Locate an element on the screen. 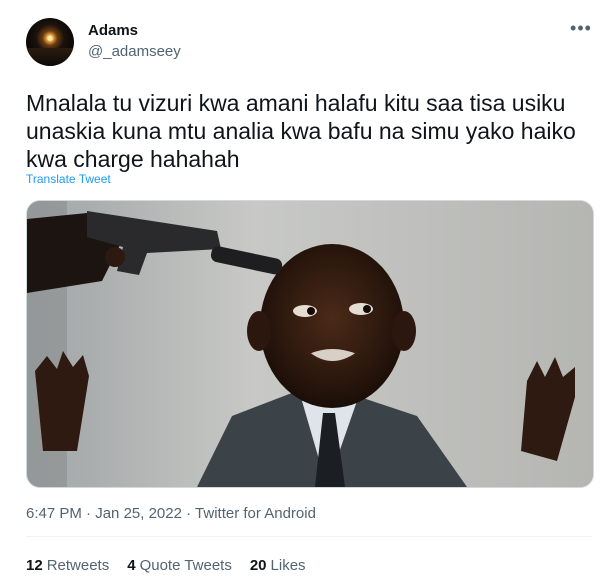 The image size is (616, 580). quote-tweets-stat: 4 Quote Tweets is located at coordinates (179, 565).